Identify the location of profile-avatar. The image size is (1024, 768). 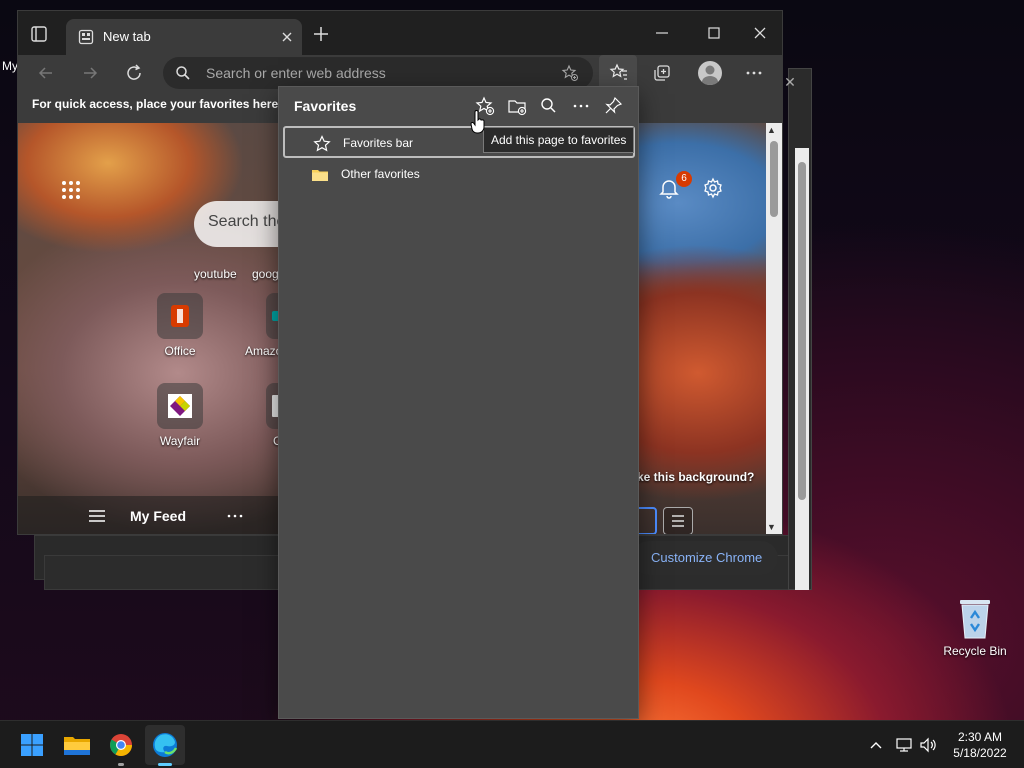
(710, 73).